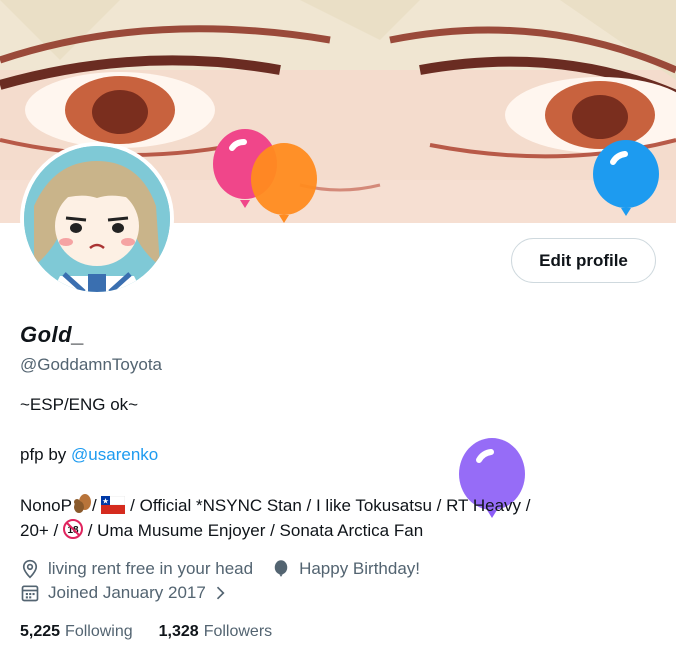 This screenshot has width=676, height=662. Describe the element at coordinates (82, 503) in the screenshot. I see `squirrel-emoji-icon` at that location.